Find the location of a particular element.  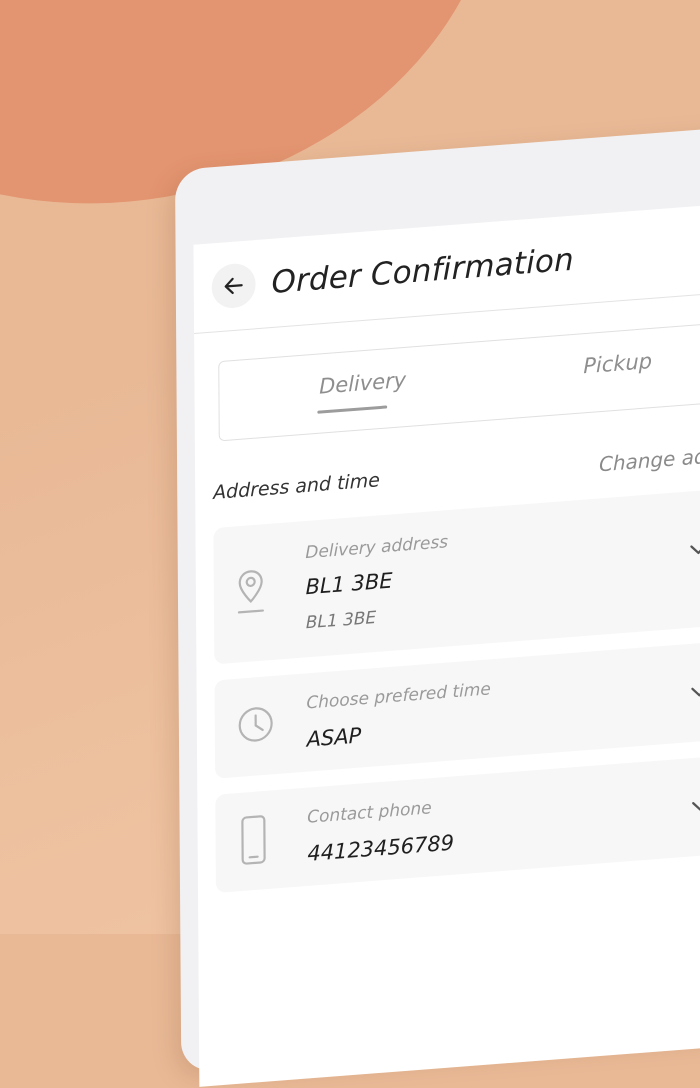

preferred-time-card: Choose prefered time ASAP is located at coordinates (457, 709).